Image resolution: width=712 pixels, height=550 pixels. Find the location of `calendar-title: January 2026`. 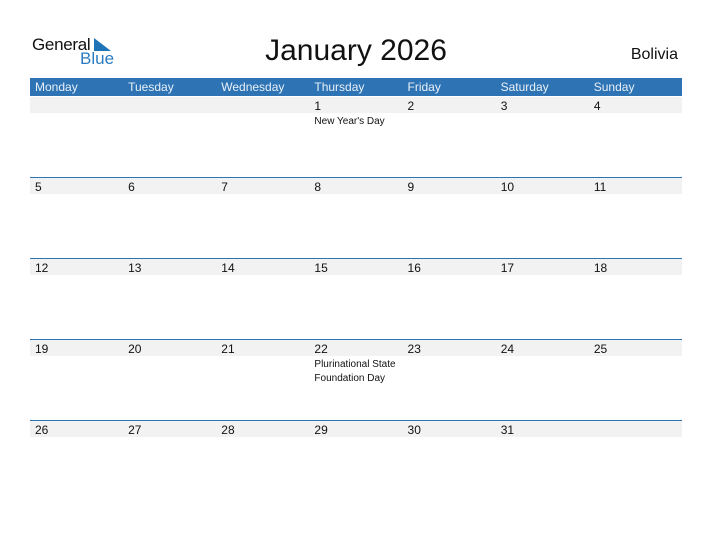

calendar-title: January 2026 is located at coordinates (356, 50).